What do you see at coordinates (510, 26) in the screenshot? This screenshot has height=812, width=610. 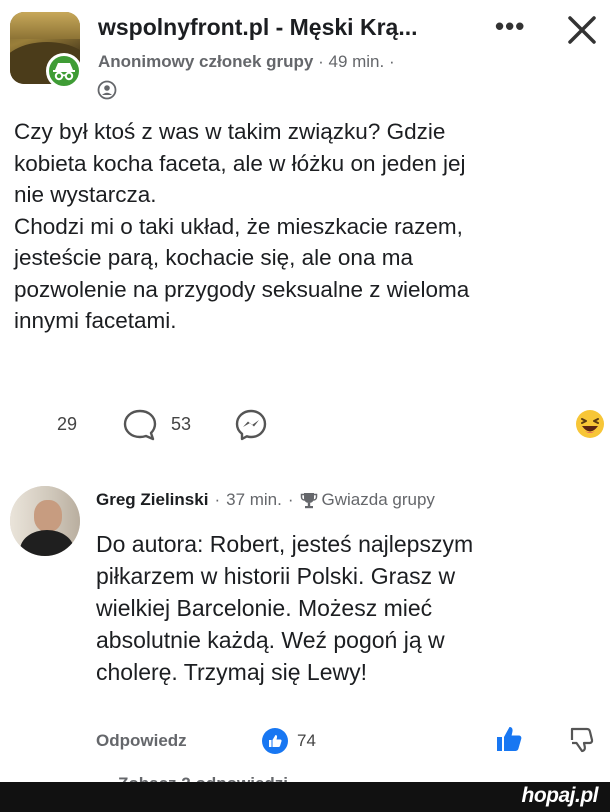 I see `more-options-button: •••` at bounding box center [510, 26].